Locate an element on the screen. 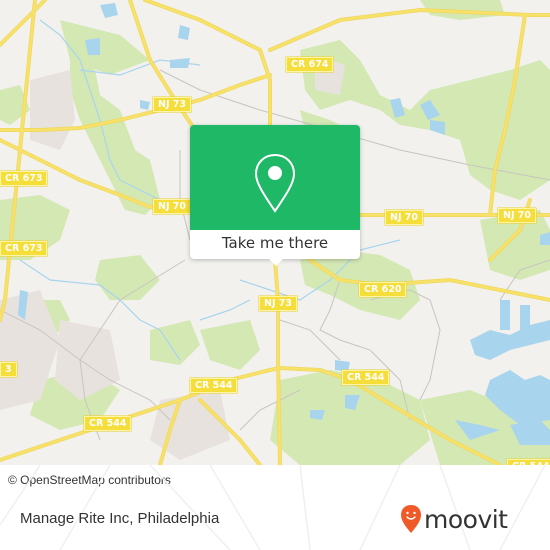  moovit-smiley-pin-icon is located at coordinates (411, 519).